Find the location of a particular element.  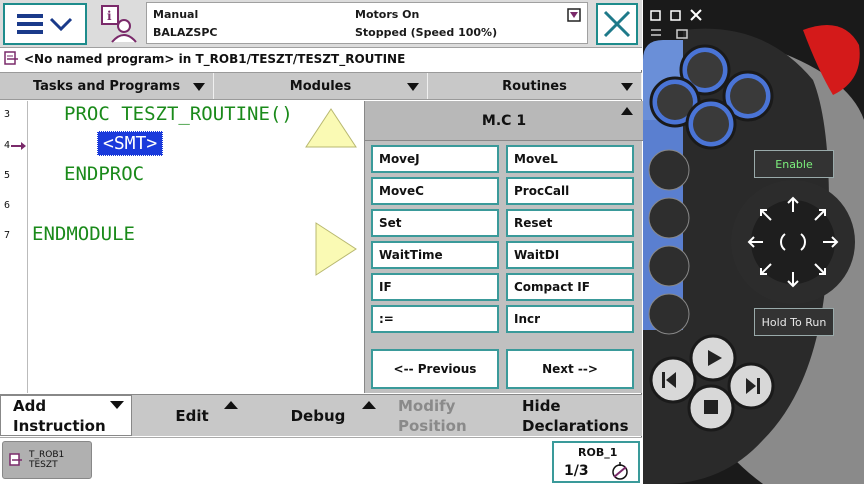

task-label-line: T_ROB1 is located at coordinates (47, 455).